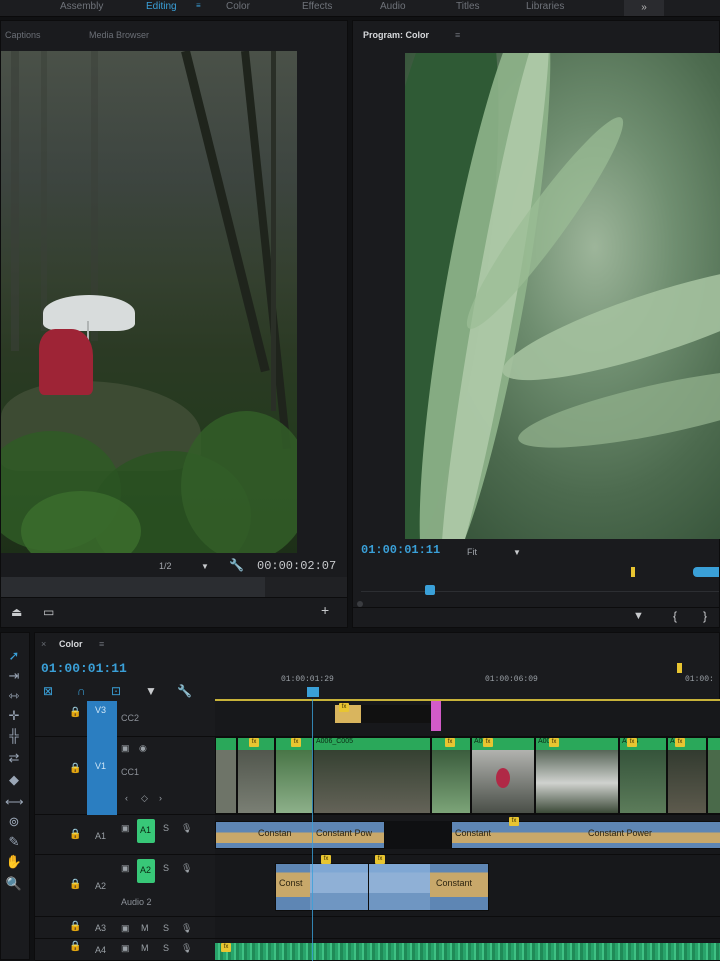  I want to click on video-clip: A00, so click(687, 775).